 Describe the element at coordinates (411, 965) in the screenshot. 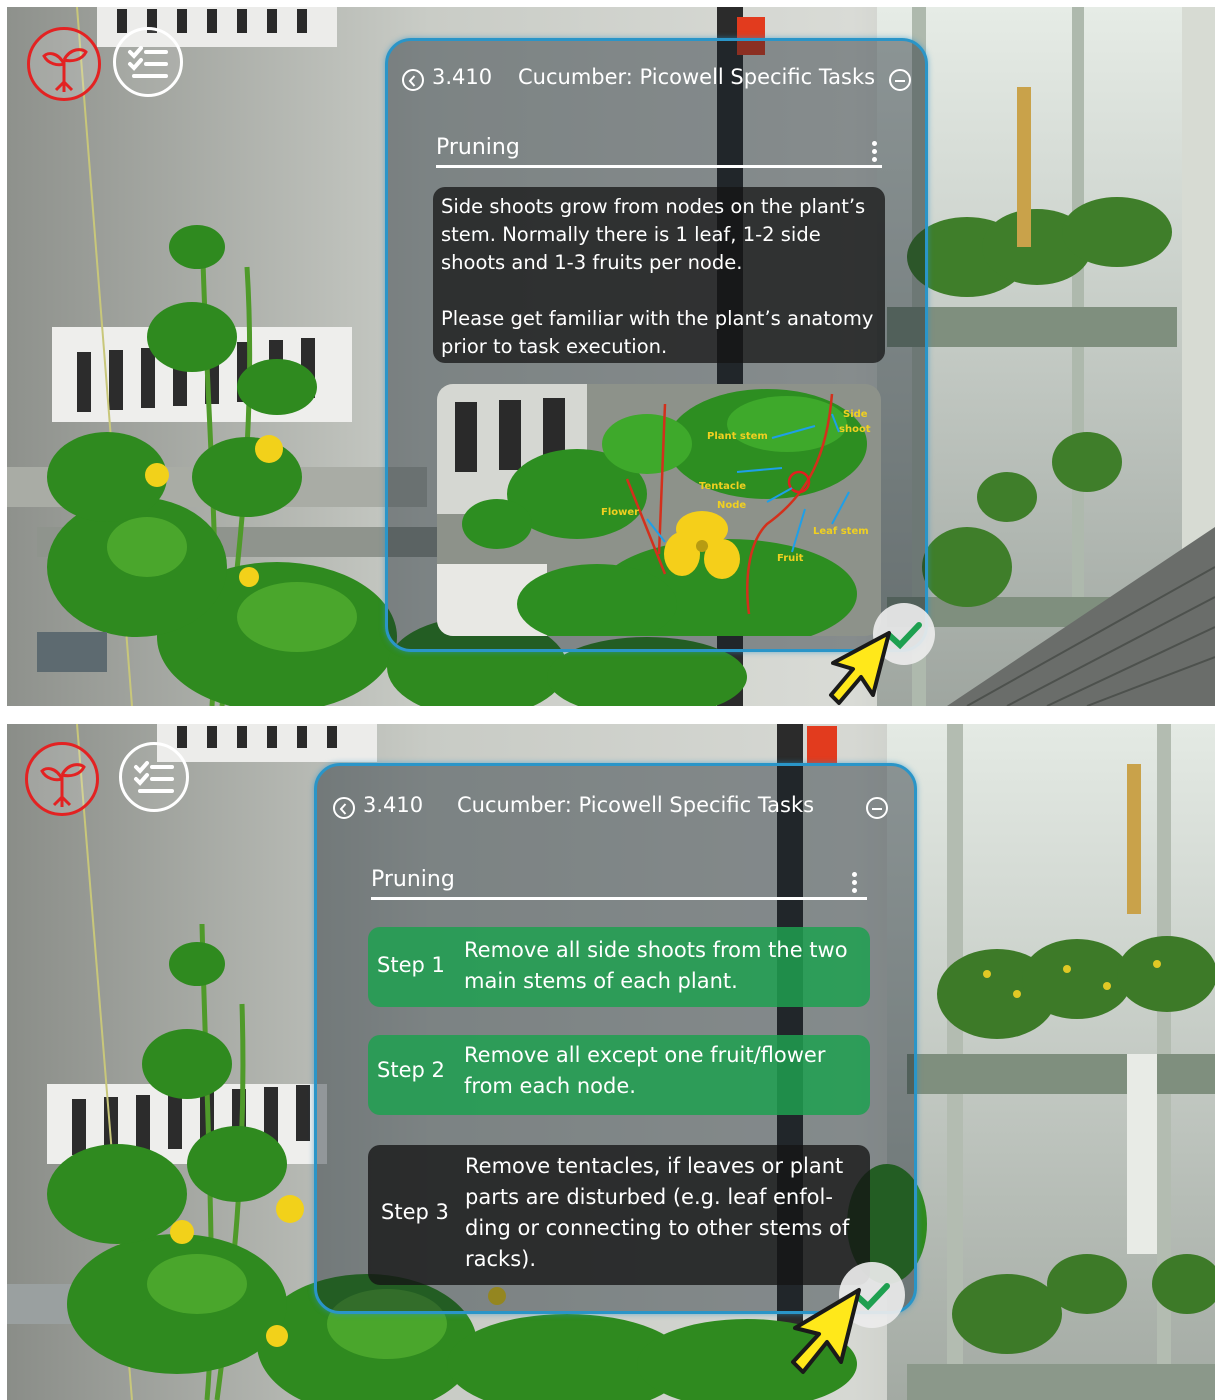

I see `step-label: Step 1` at that location.